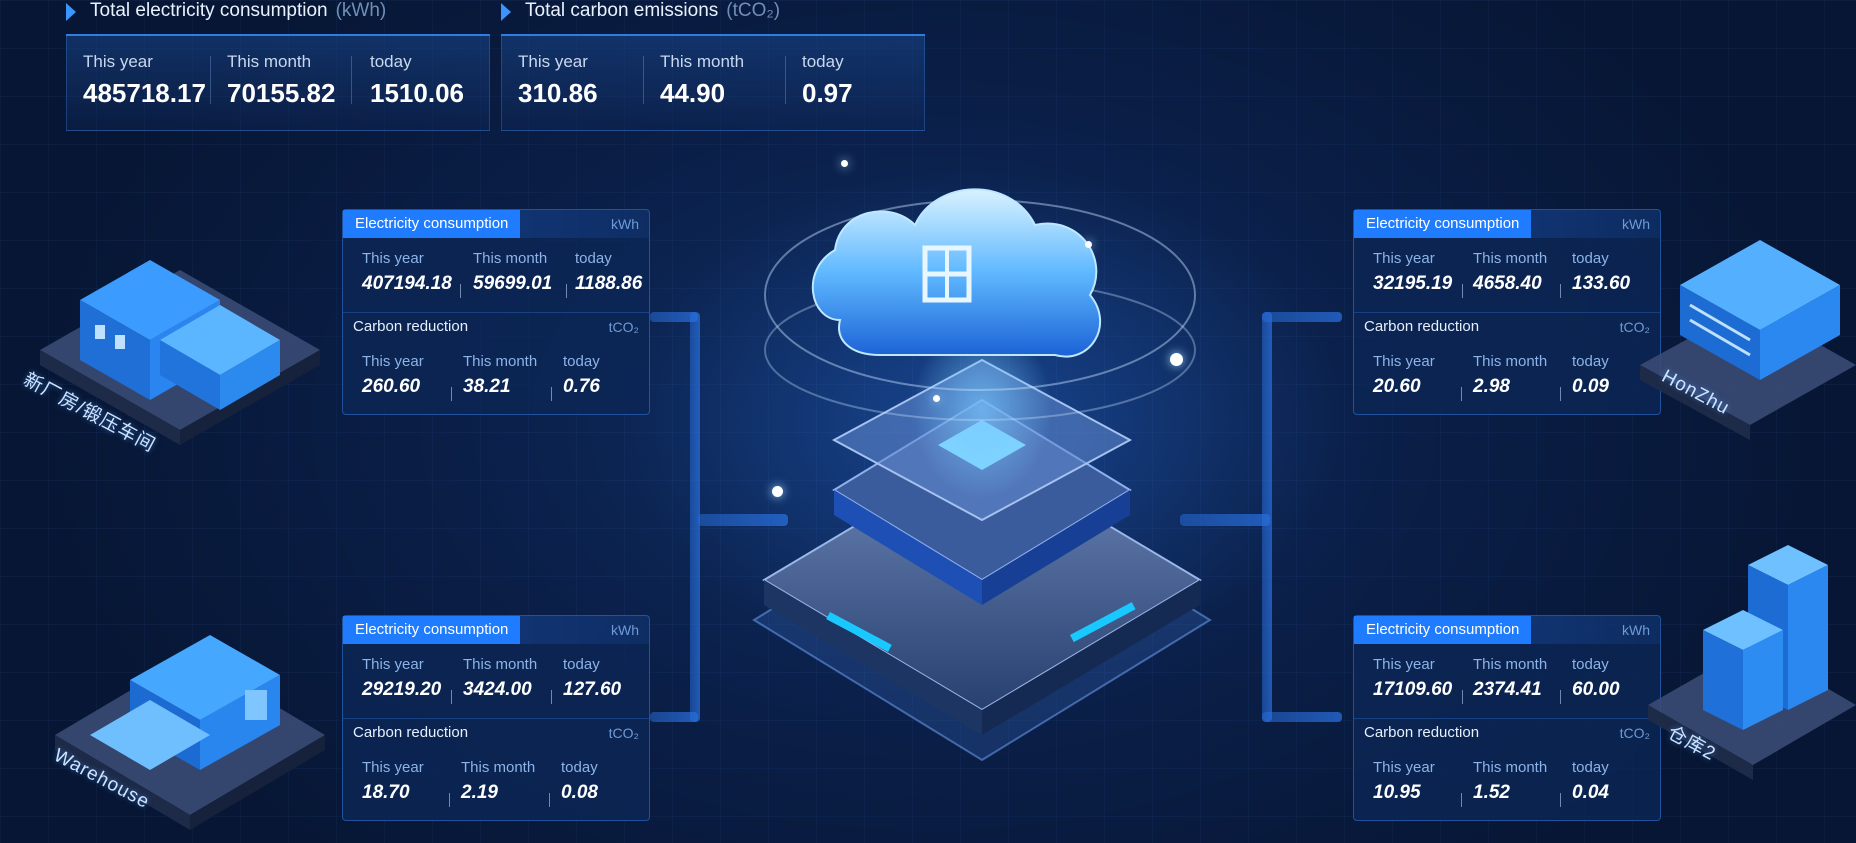 The height and width of the screenshot is (843, 1856). What do you see at coordinates (753, 10) in the screenshot?
I see `panel-unit: (tCO₂)` at bounding box center [753, 10].